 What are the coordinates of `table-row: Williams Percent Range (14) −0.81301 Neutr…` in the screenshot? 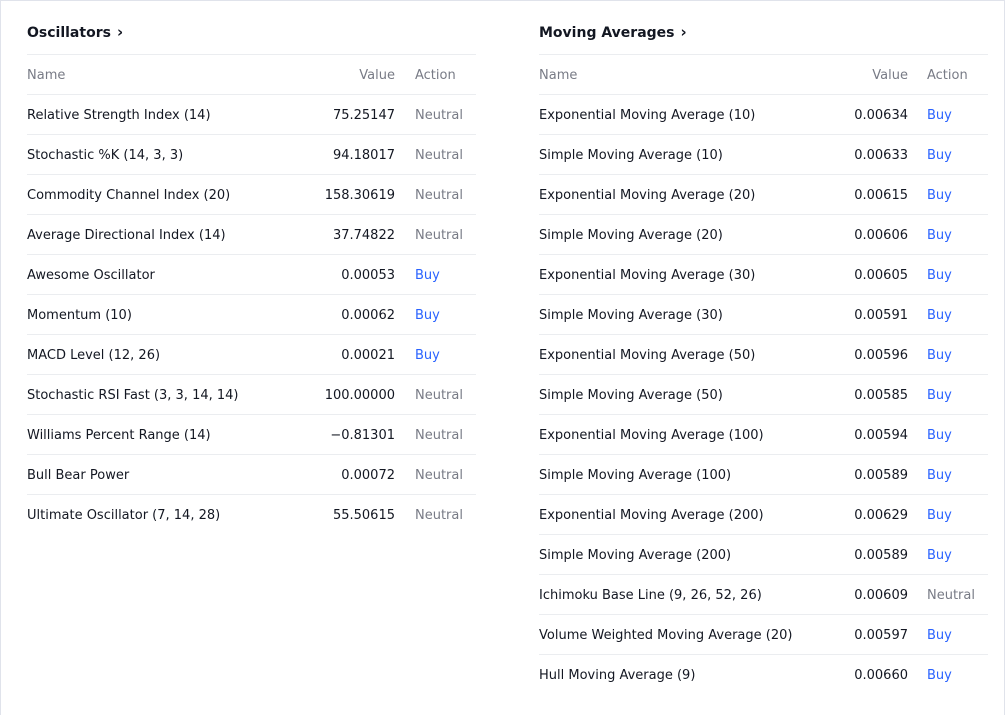 It's located at (251, 435).